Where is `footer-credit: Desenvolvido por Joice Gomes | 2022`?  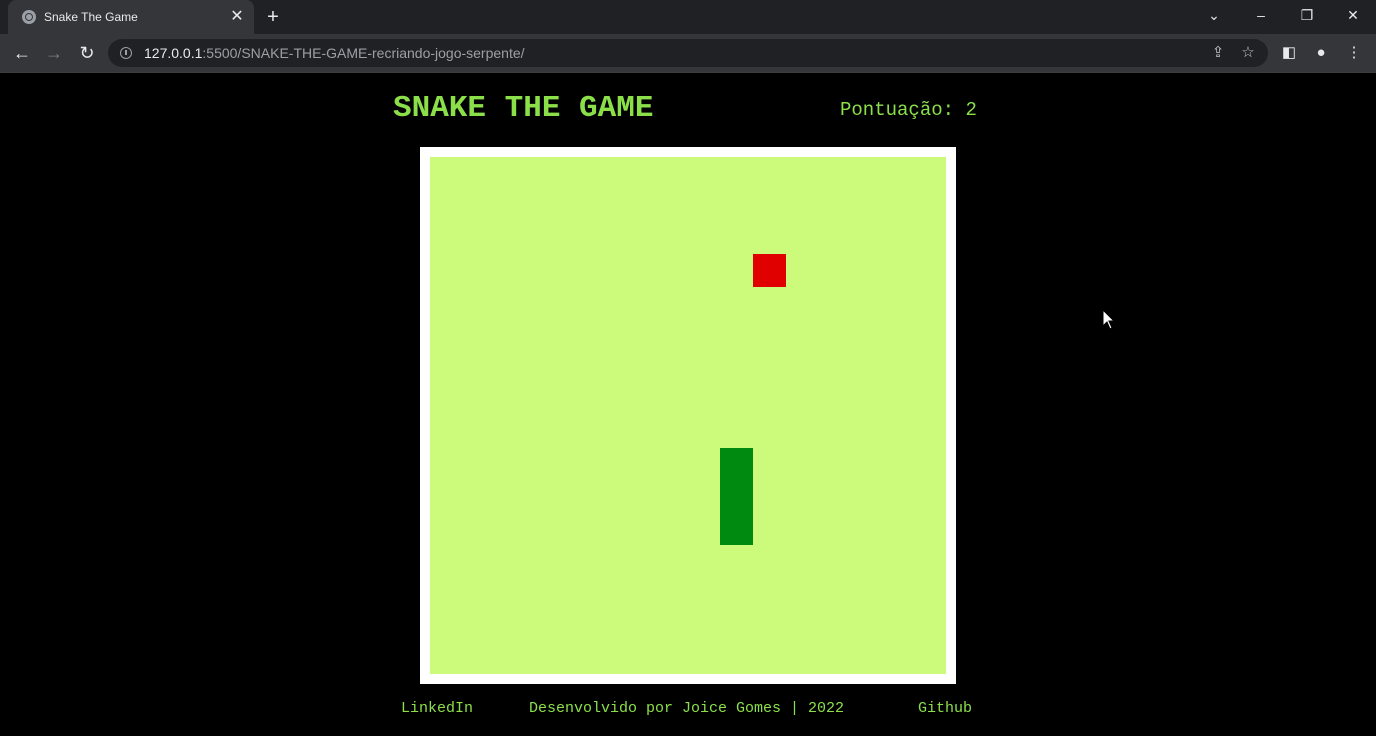
footer-credit: Desenvolvido por Joice Gomes | 2022 is located at coordinates (687, 708).